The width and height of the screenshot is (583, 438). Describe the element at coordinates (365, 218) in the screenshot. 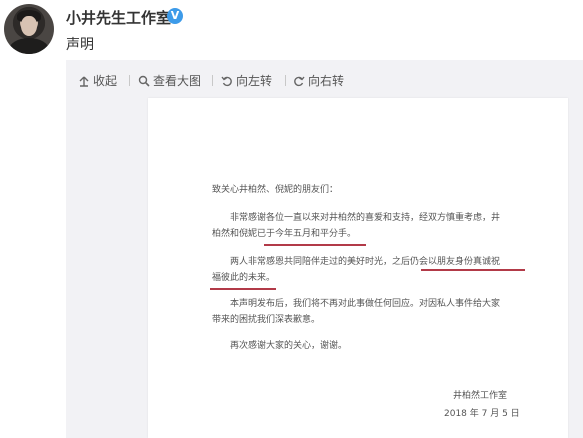

I see `paragraph-1-line-1: 非常感谢各位一直以来对井柏然的喜爱和支持，经双方慎重考虑，井` at that location.